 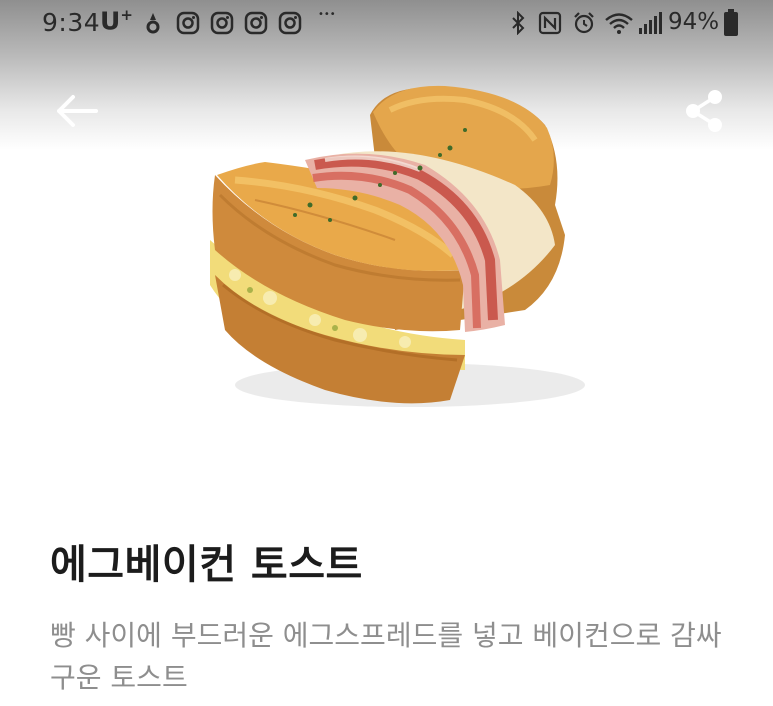 What do you see at coordinates (550, 23) in the screenshot?
I see `nfc-icon` at bounding box center [550, 23].